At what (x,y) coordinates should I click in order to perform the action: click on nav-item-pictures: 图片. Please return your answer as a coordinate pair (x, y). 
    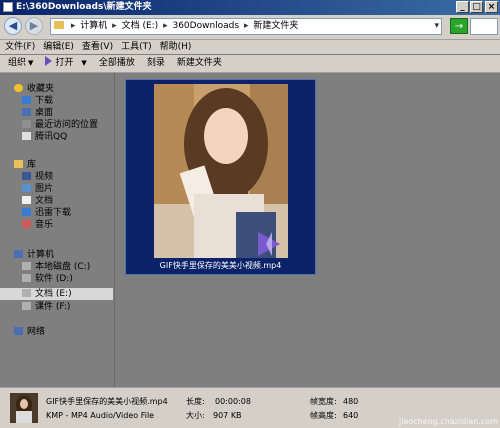
    Looking at the image, I should click on (37, 189).